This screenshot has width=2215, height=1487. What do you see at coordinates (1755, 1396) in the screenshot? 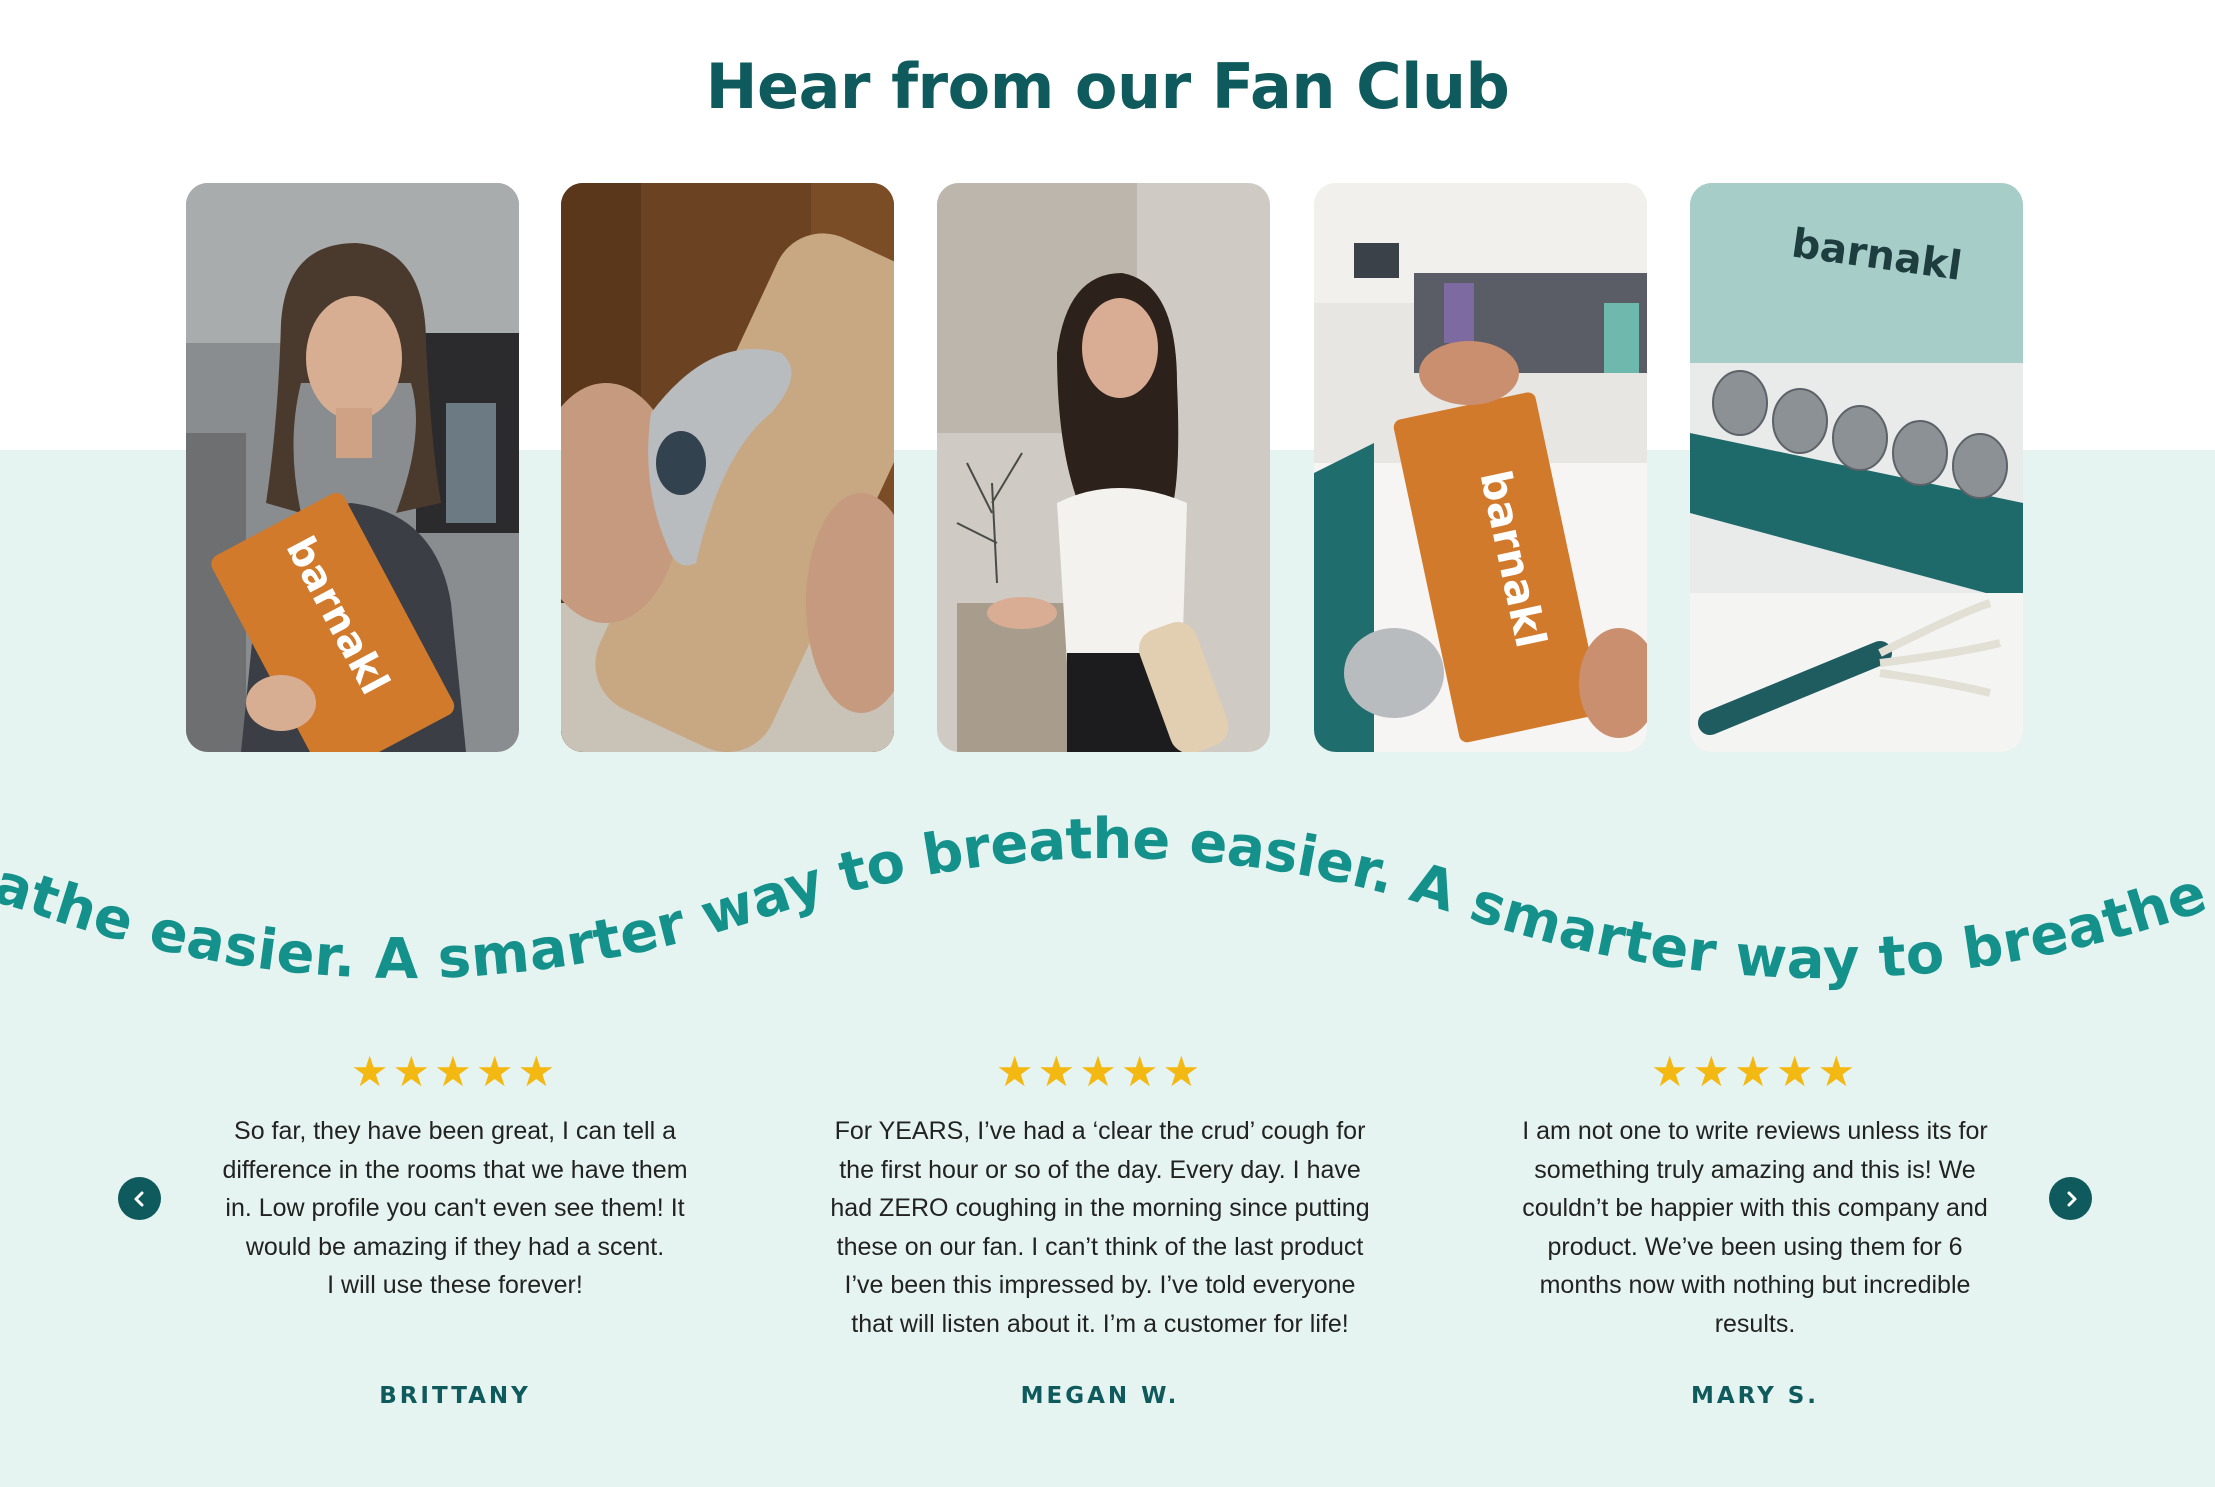
I see `review-author: MARY S.` at bounding box center [1755, 1396].